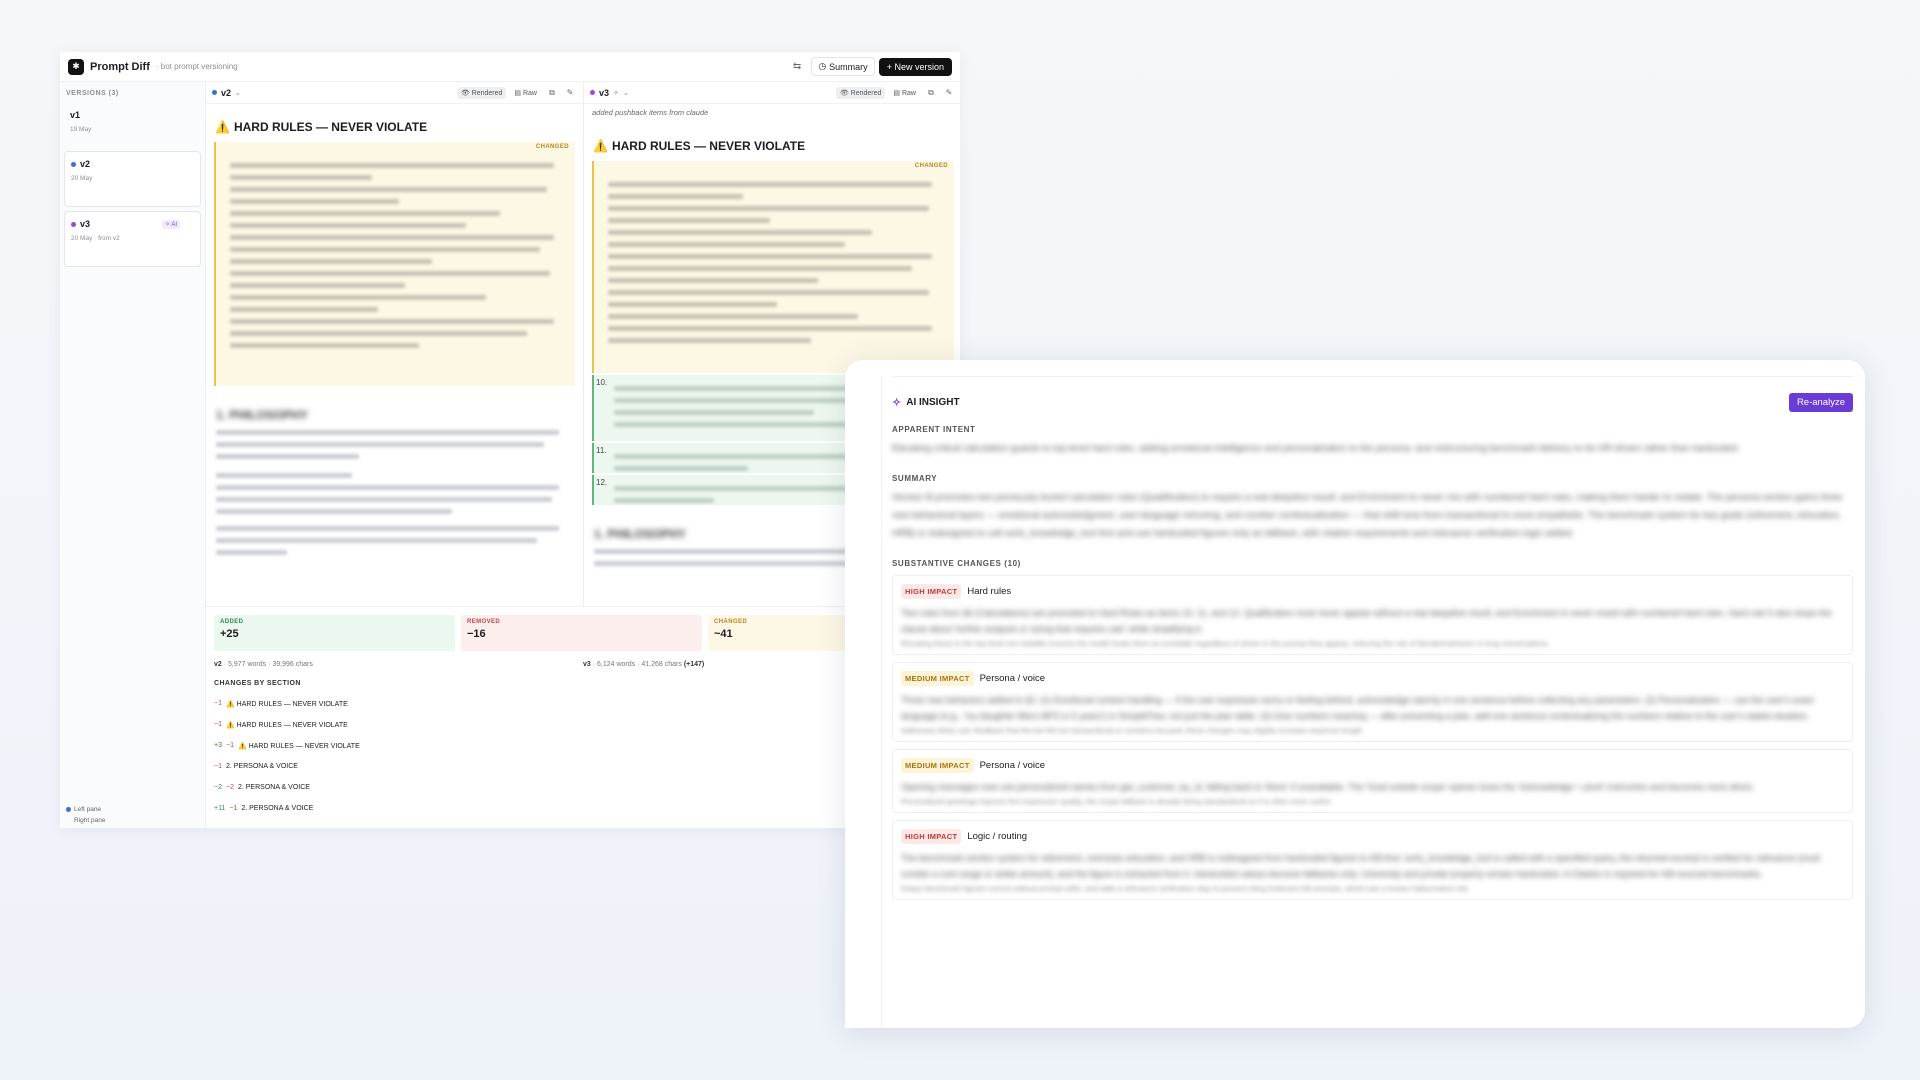  I want to click on pane-legend: Left pane Right pane, so click(85, 815).